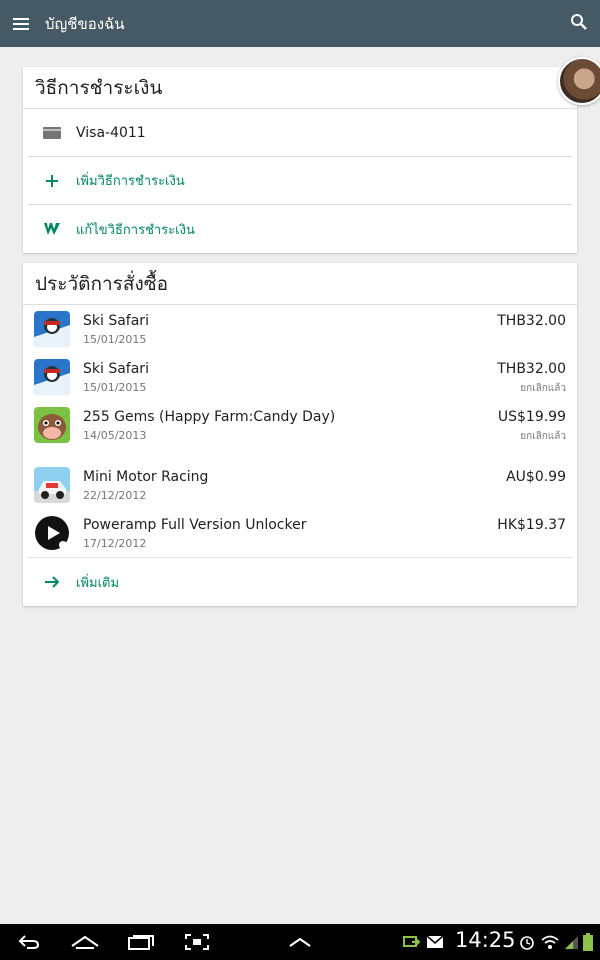  I want to click on purchase-history-title: ประวัติการสั่งซื้อ, so click(300, 284).